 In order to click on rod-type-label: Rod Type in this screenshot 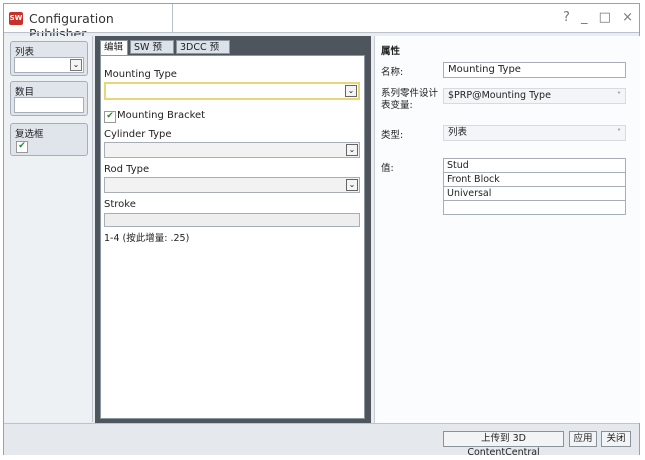, I will do `click(127, 169)`.